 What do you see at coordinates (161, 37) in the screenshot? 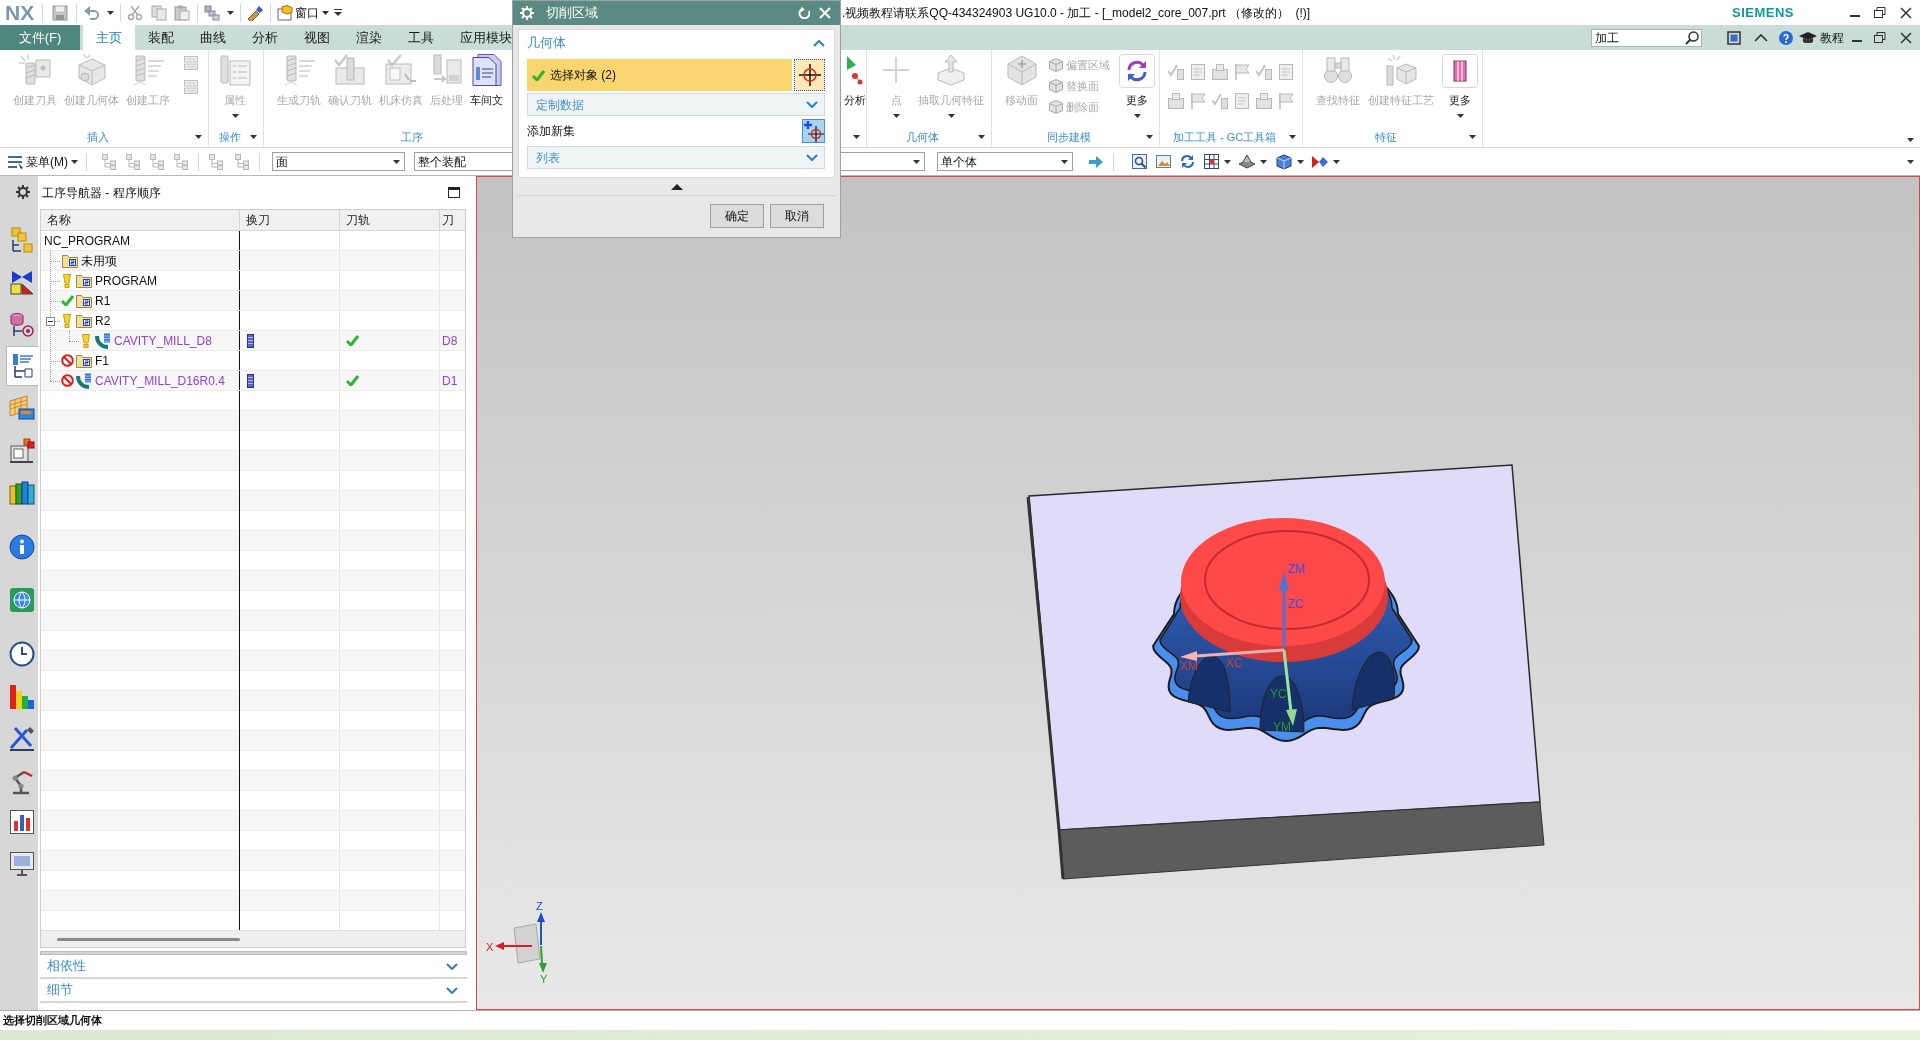
I see `ribbon-tab: 装配` at bounding box center [161, 37].